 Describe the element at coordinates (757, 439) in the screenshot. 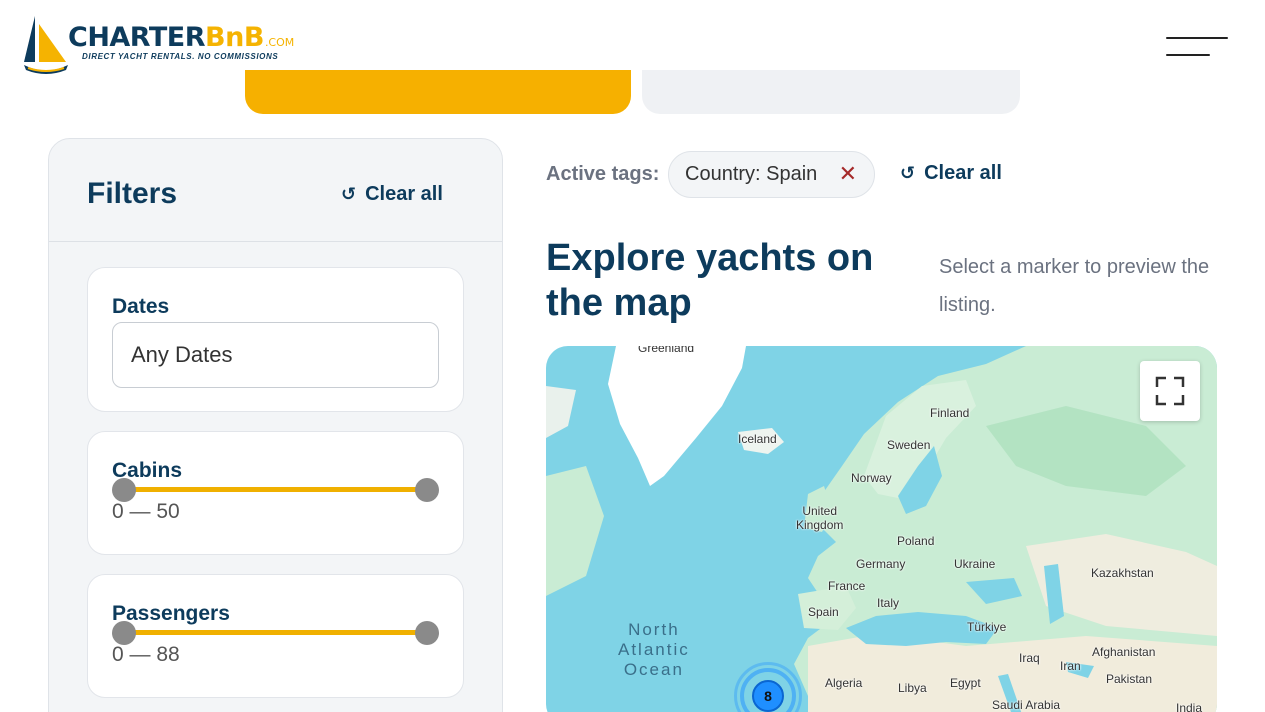

I see `map-label: Iceland` at that location.